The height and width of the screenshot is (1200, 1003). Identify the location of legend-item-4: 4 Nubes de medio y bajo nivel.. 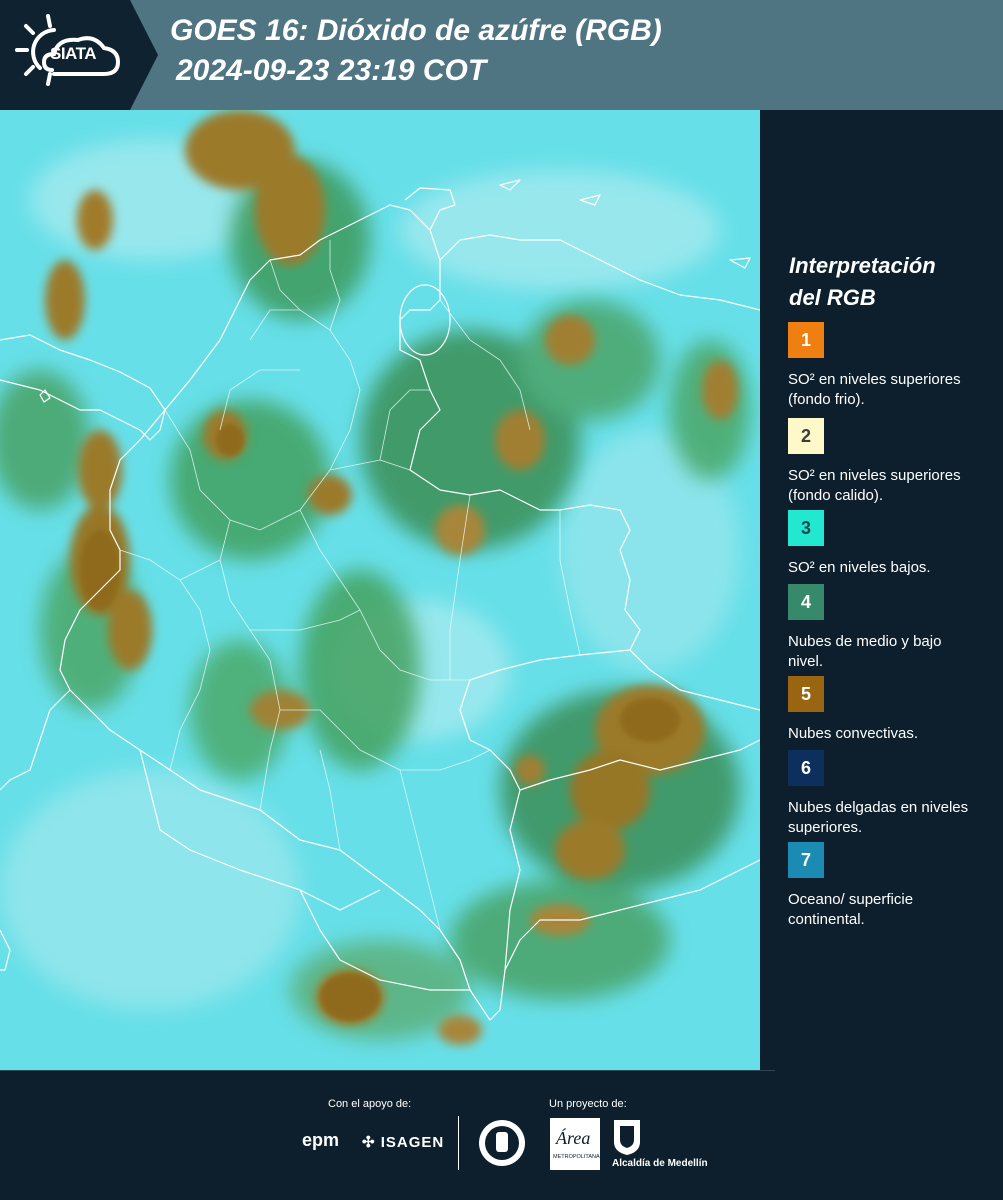
(888, 628).